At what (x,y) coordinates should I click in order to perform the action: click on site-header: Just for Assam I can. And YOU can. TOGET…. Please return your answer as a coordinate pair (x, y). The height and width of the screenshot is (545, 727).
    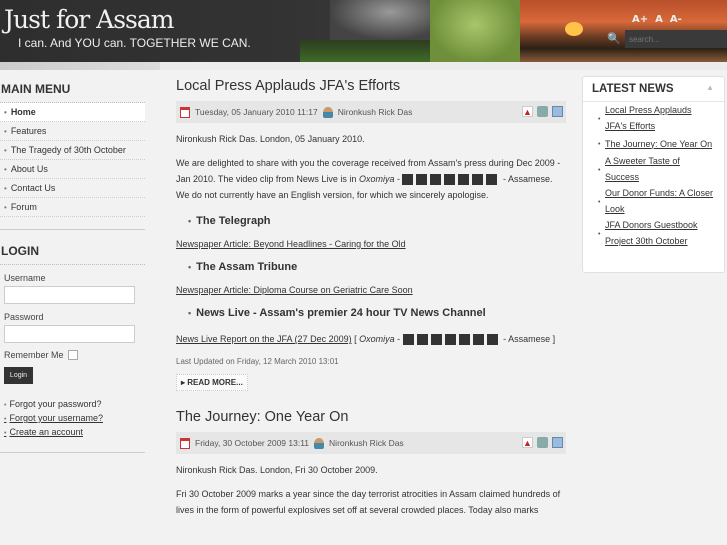
    Looking at the image, I should click on (363, 31).